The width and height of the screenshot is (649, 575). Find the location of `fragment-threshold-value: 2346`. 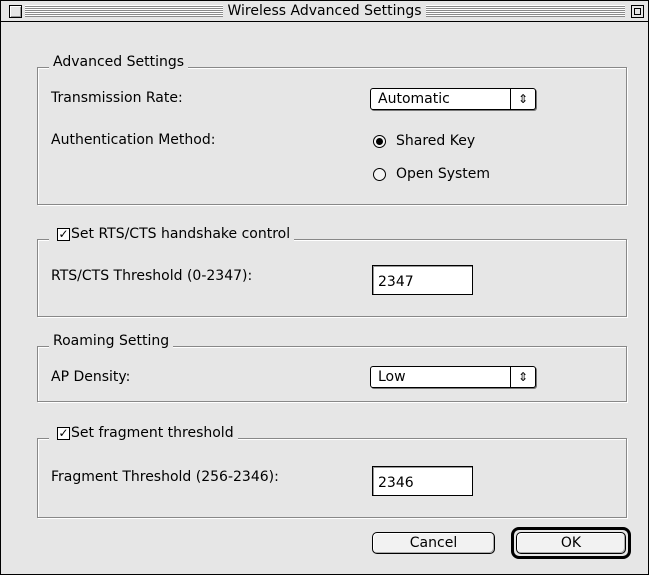

fragment-threshold-value: 2346 is located at coordinates (396, 483).